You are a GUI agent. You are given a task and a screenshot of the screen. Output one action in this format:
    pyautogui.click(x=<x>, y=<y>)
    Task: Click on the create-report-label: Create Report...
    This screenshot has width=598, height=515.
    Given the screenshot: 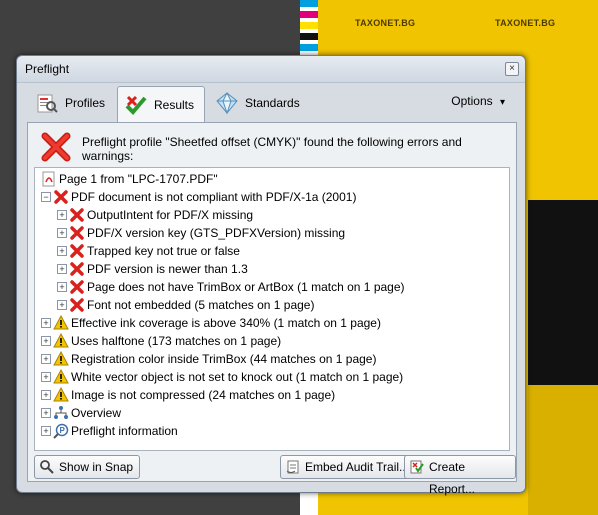 What is the action you would take?
    pyautogui.click(x=452, y=478)
    